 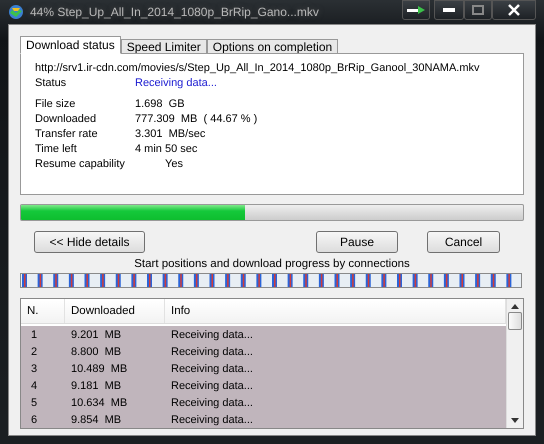 I want to click on maximize-icon, so click(x=478, y=10).